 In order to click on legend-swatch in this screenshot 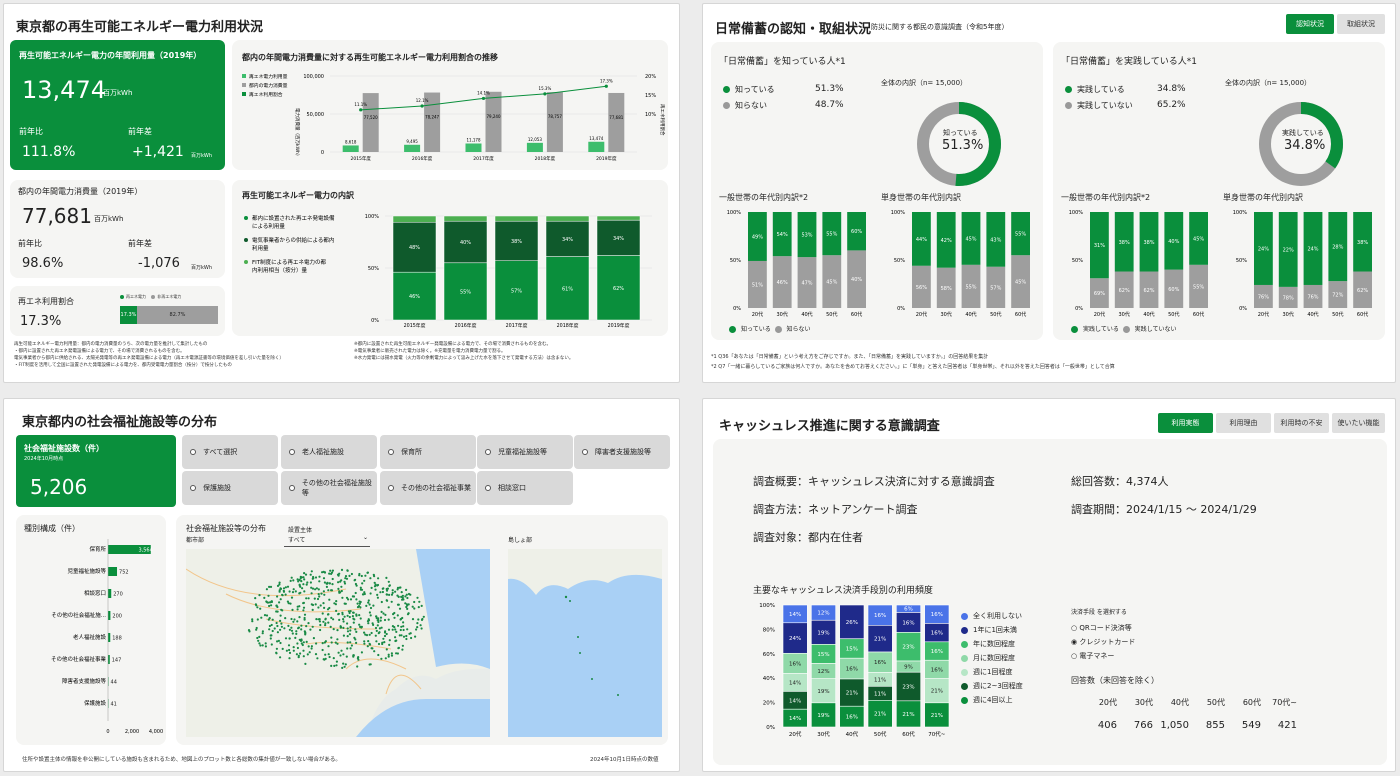, I will do `click(244, 94)`.